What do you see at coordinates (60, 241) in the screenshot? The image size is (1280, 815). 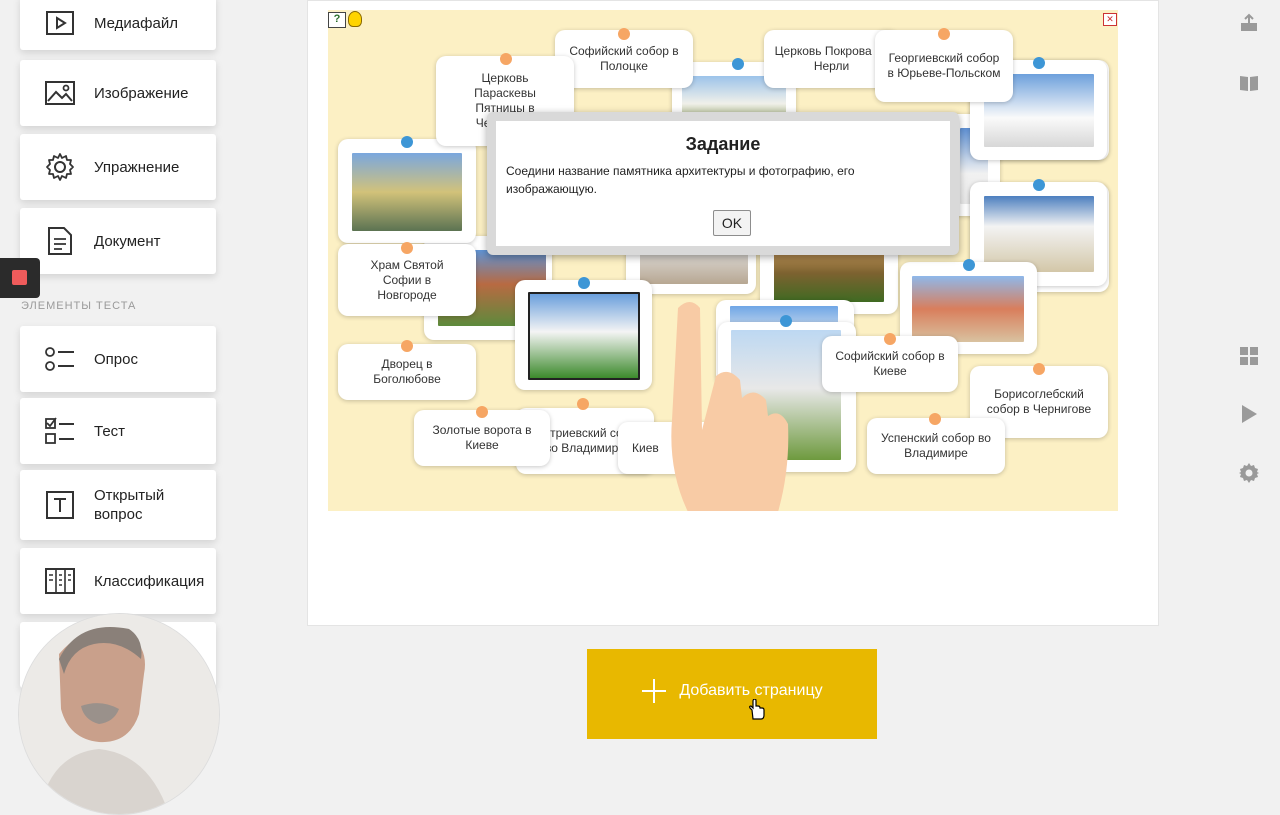 I see `document-icon` at bounding box center [60, 241].